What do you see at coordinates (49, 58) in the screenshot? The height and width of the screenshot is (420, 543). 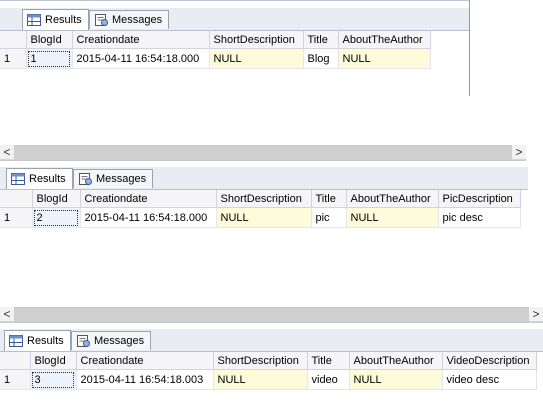 I see `table-cell: 1` at bounding box center [49, 58].